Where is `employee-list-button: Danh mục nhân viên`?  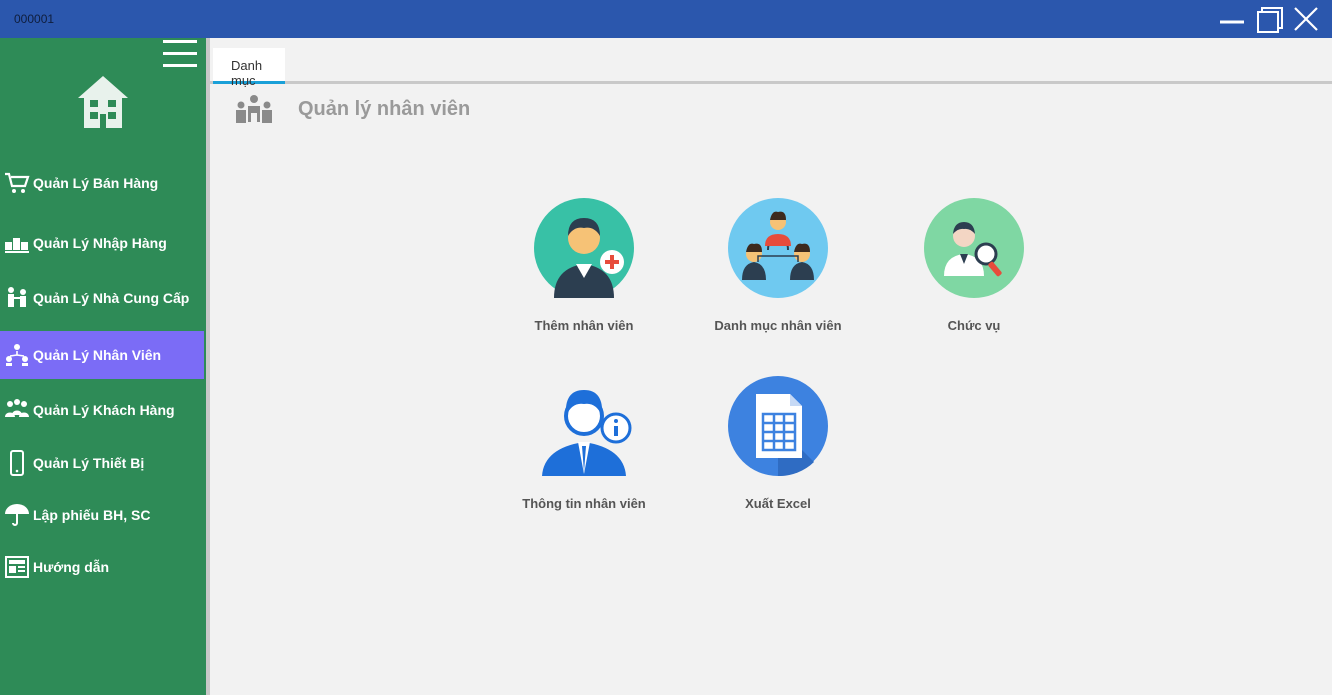 employee-list-button: Danh mục nhân viên is located at coordinates (778, 273).